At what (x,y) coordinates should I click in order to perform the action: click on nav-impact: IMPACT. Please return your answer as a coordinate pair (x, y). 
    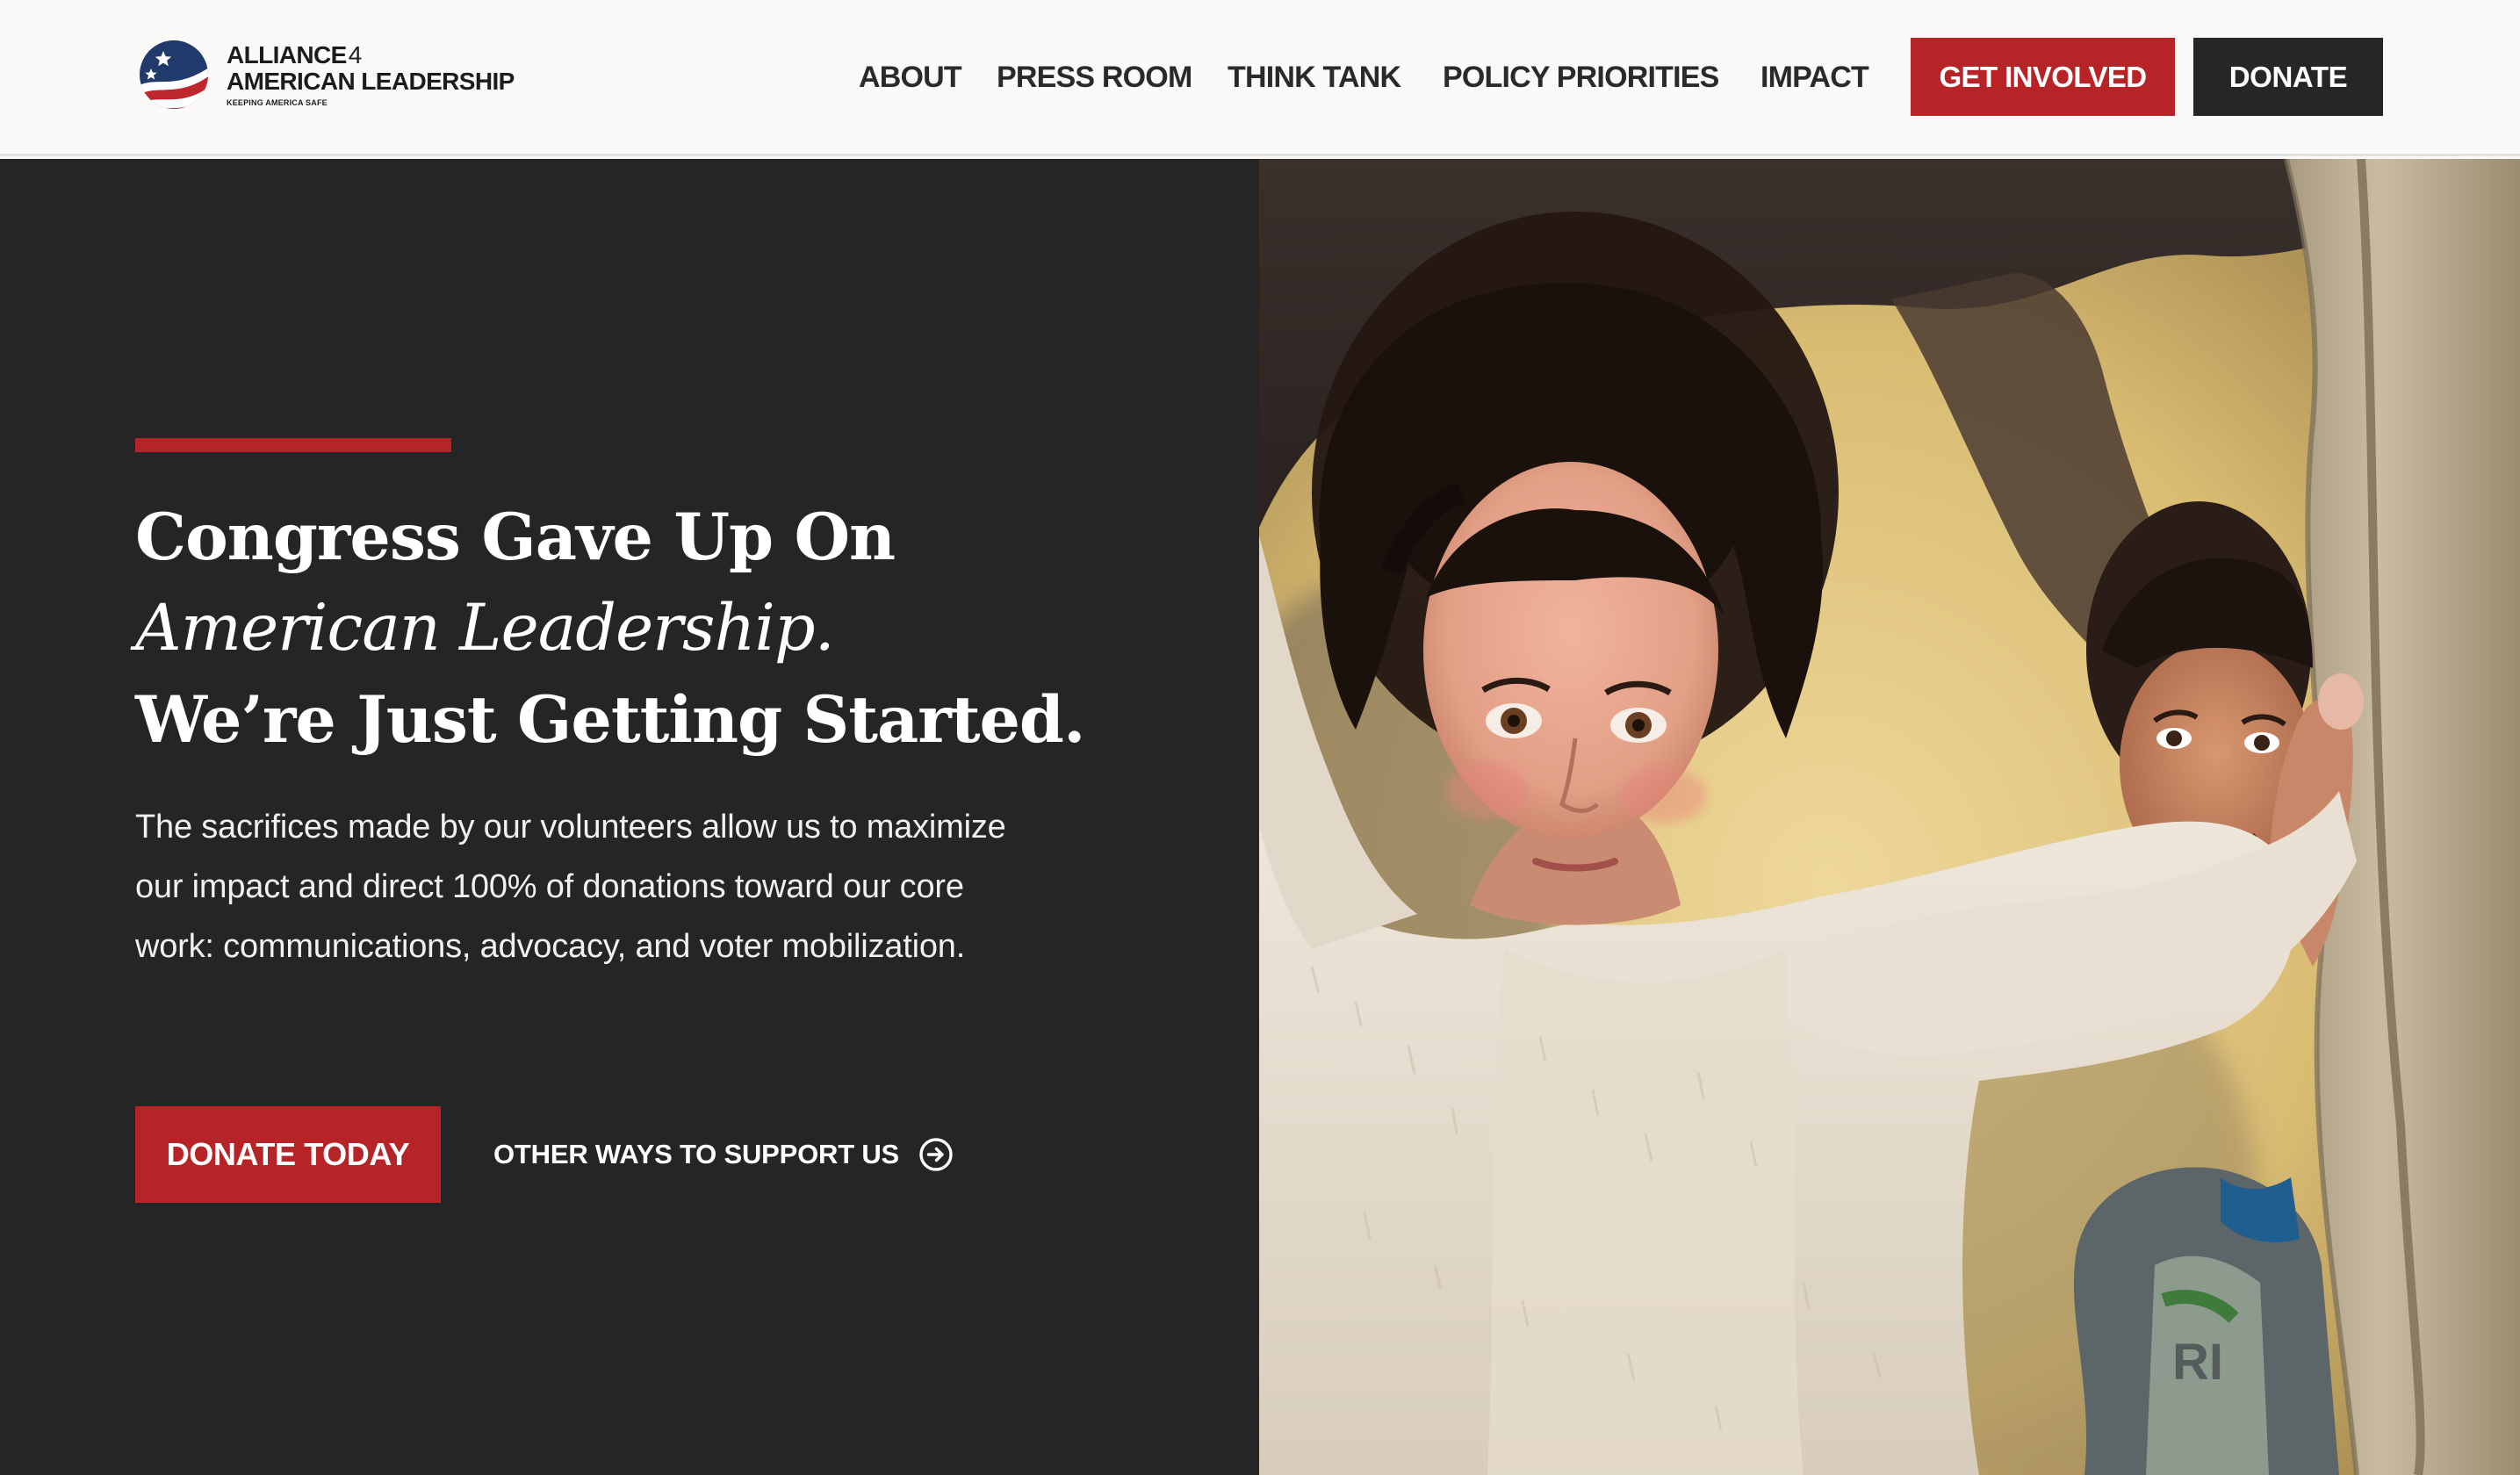
    Looking at the image, I should click on (1814, 77).